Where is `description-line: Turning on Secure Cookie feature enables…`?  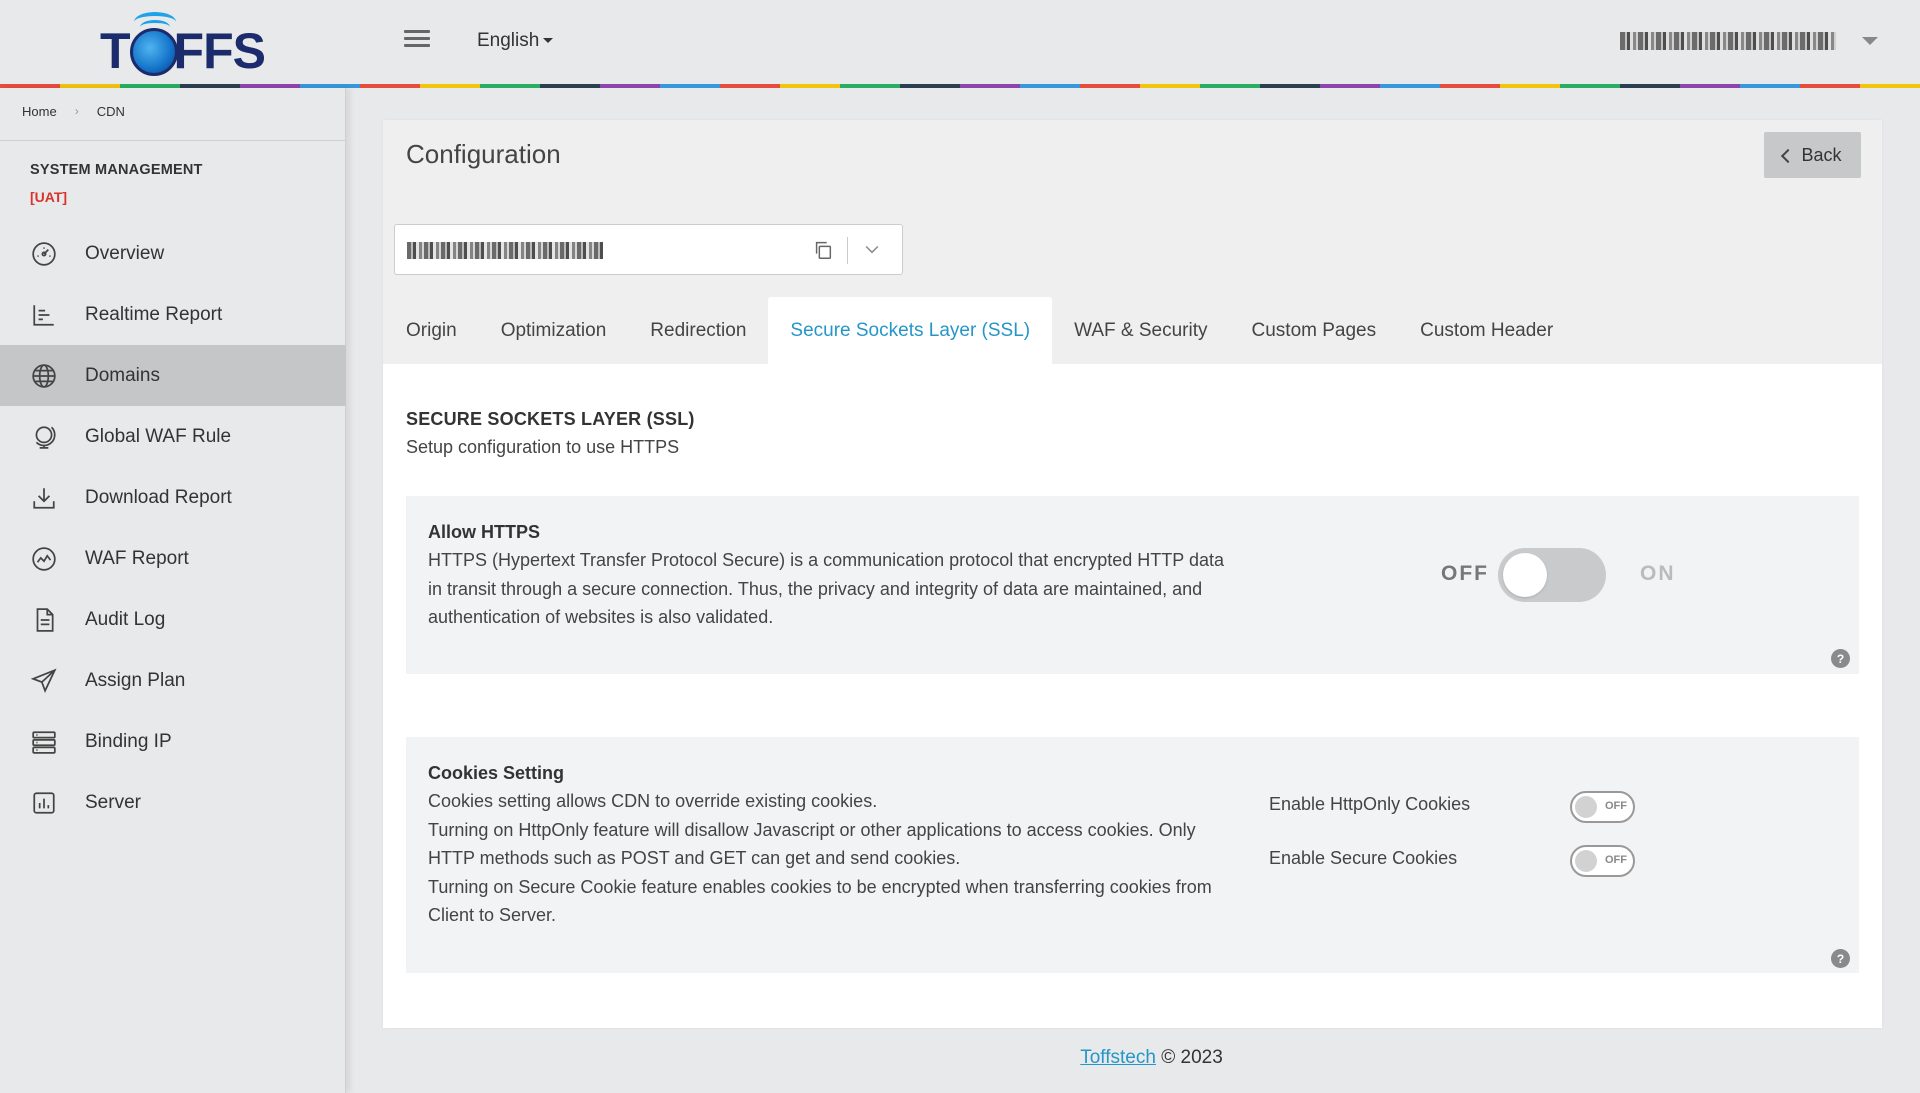 description-line: Turning on Secure Cookie feature enables… is located at coordinates (820, 901).